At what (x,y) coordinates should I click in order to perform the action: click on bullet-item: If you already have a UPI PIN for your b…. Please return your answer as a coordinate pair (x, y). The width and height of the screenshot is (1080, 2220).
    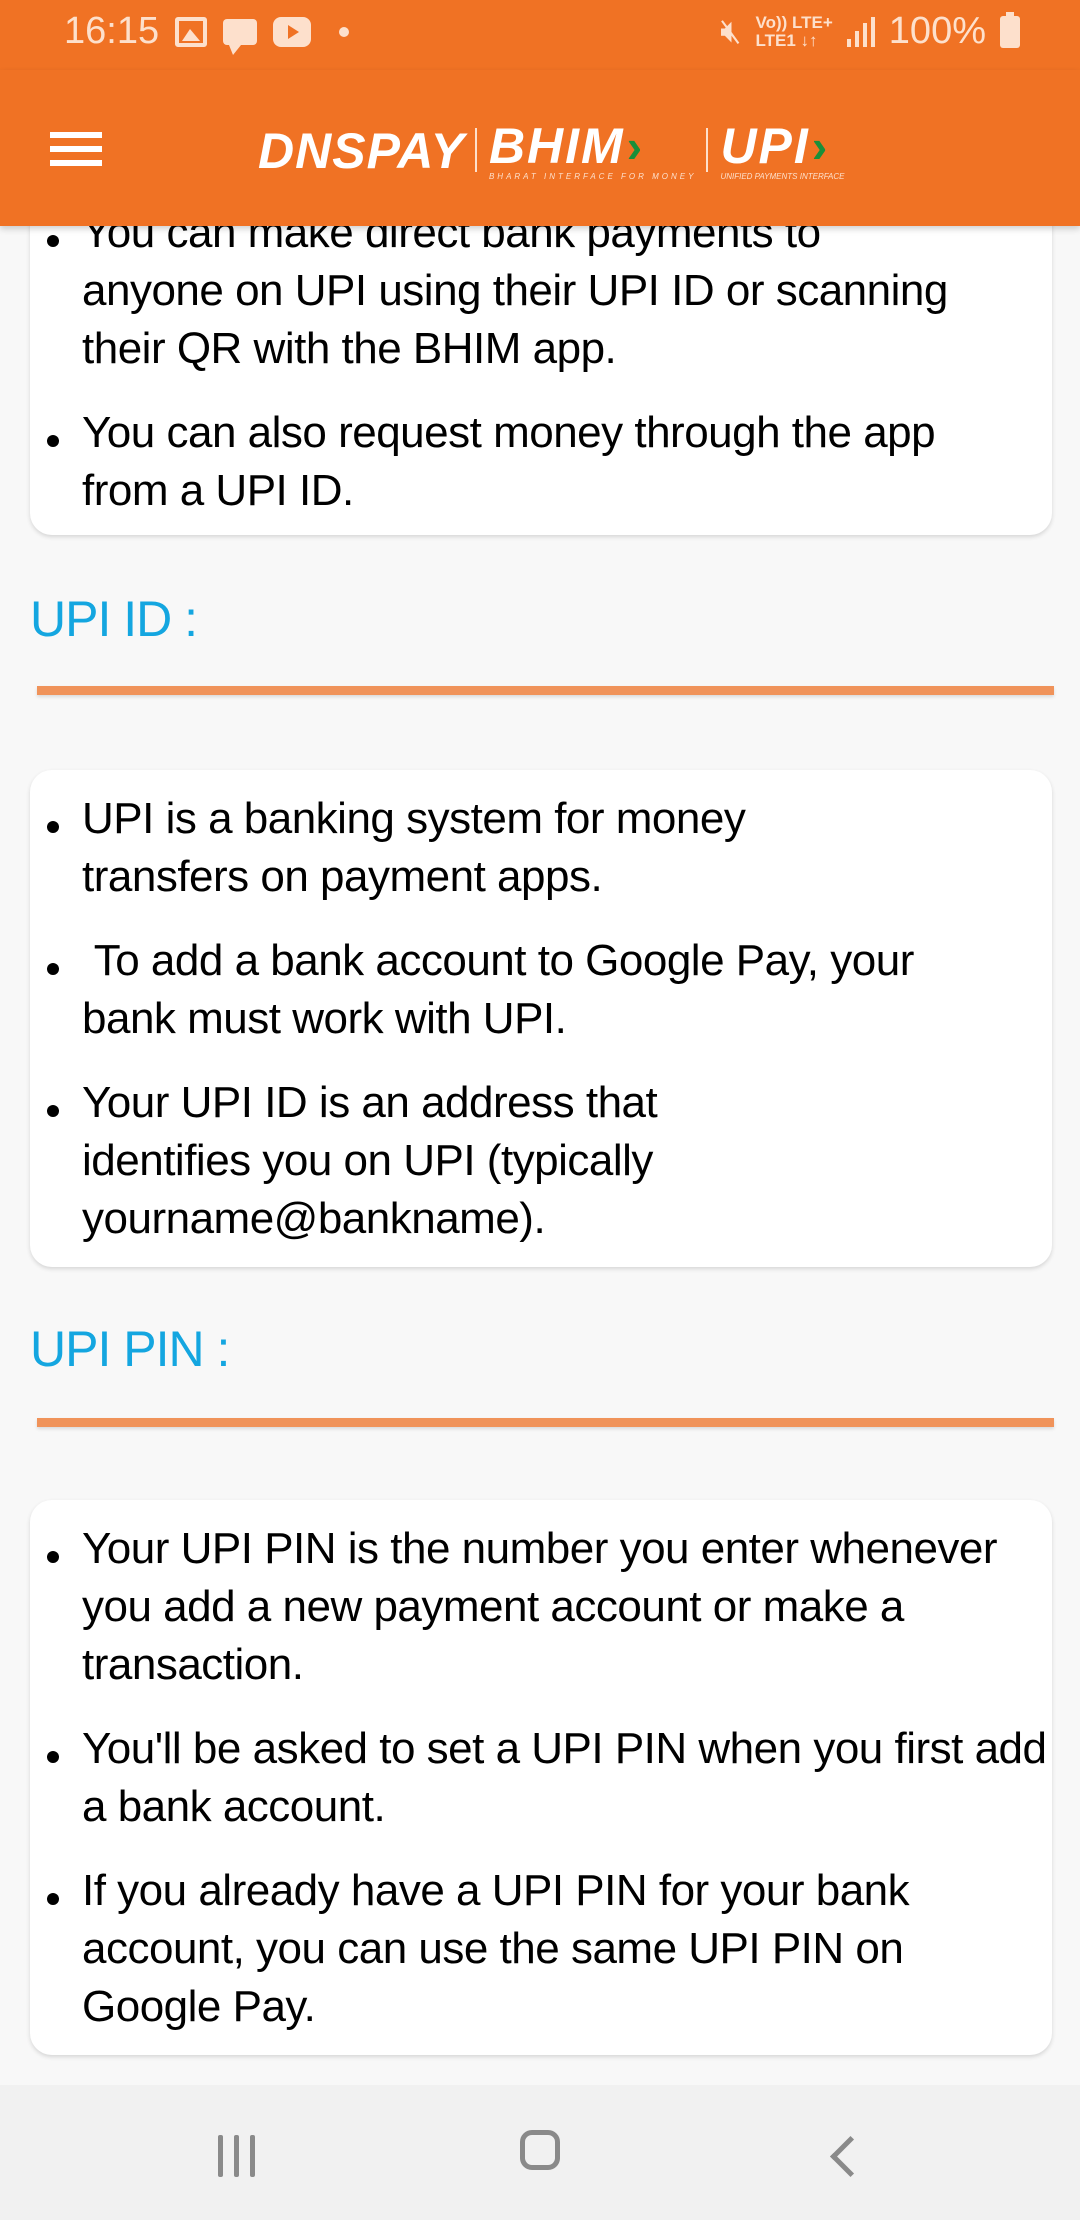
    Looking at the image, I should click on (526, 1949).